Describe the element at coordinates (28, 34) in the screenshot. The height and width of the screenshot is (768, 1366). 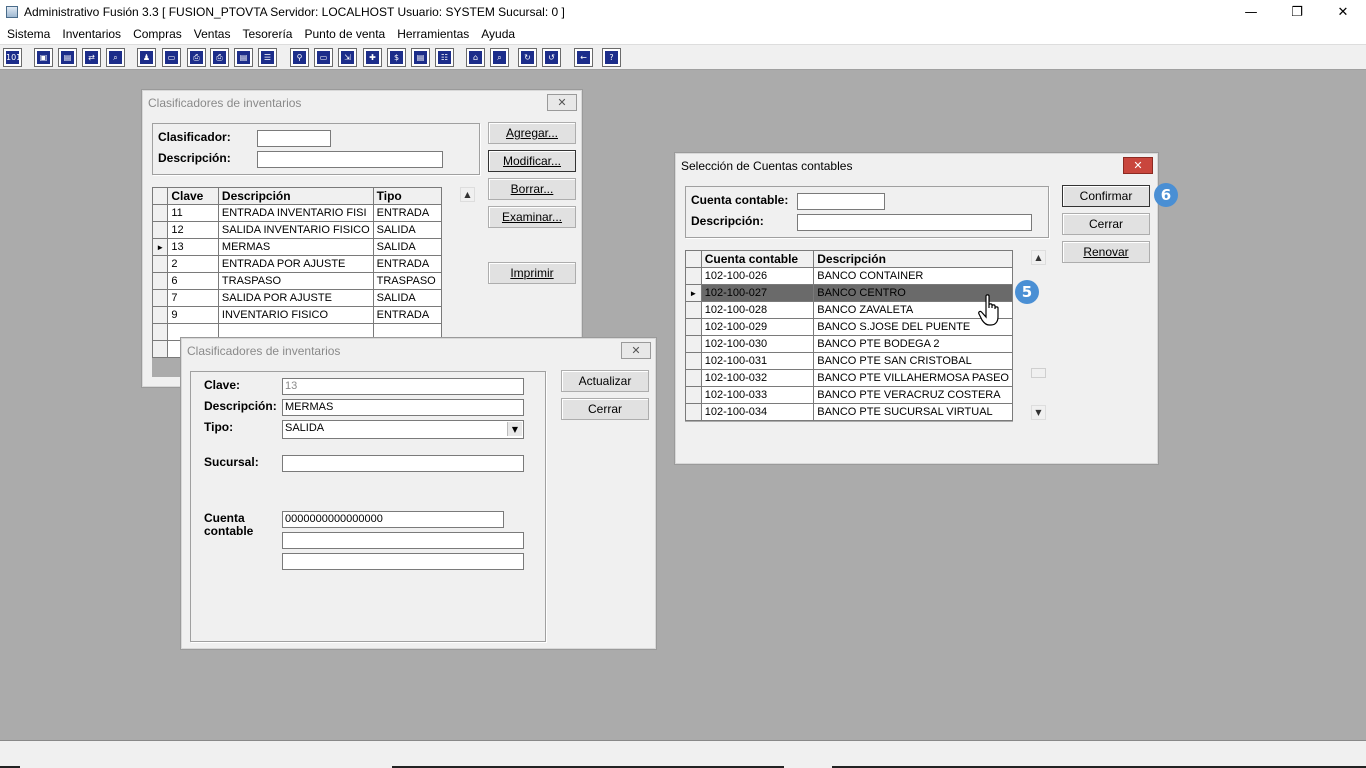
I see `menu-sistema: Sistema` at that location.